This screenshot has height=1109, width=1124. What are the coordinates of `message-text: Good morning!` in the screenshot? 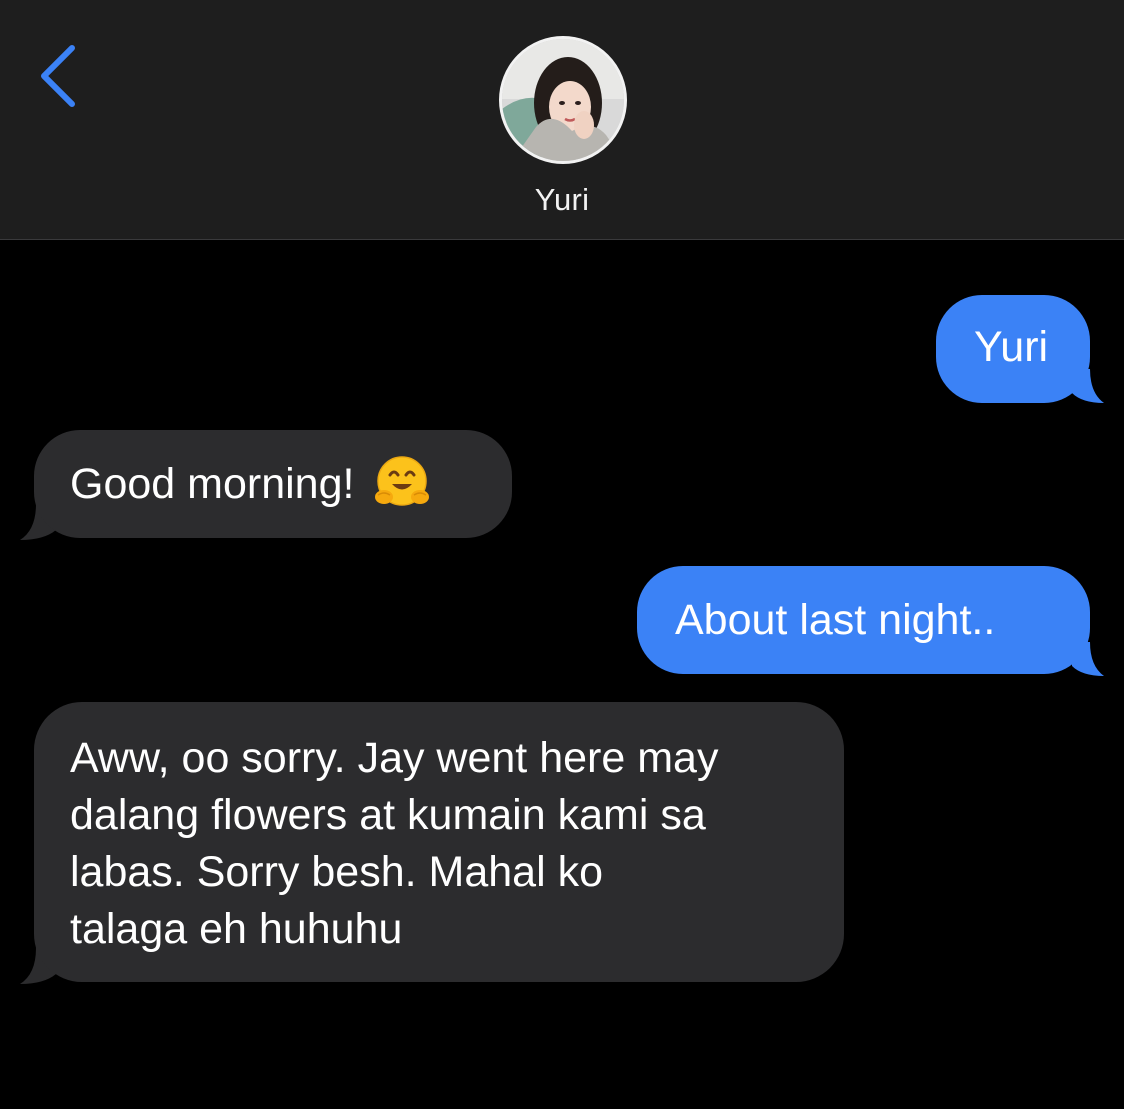 It's located at (212, 484).